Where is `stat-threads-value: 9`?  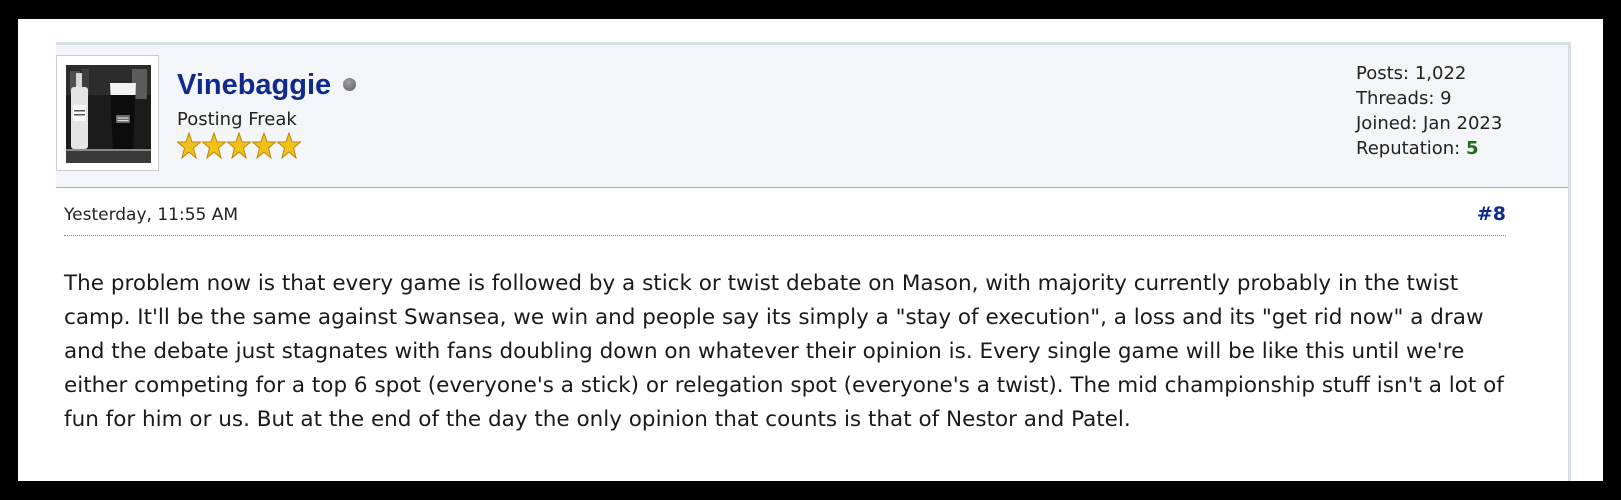
stat-threads-value: 9 is located at coordinates (1446, 98).